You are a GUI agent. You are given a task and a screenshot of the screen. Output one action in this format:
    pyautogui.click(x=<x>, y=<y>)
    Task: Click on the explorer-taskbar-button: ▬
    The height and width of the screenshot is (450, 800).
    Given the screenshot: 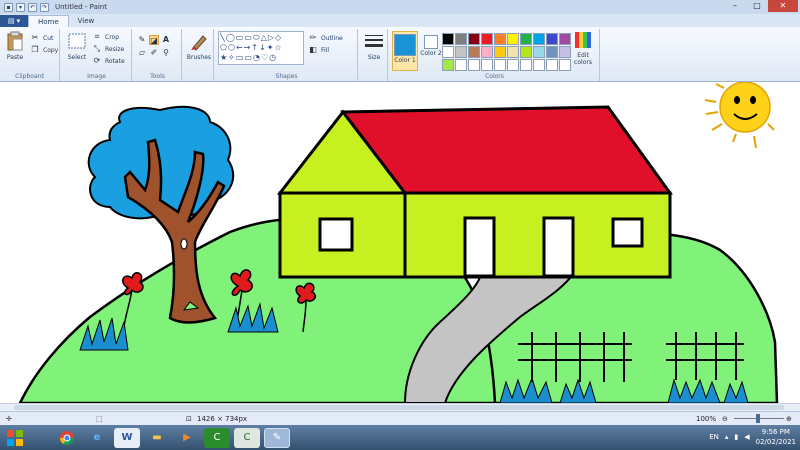 What is the action you would take?
    pyautogui.click(x=157, y=438)
    